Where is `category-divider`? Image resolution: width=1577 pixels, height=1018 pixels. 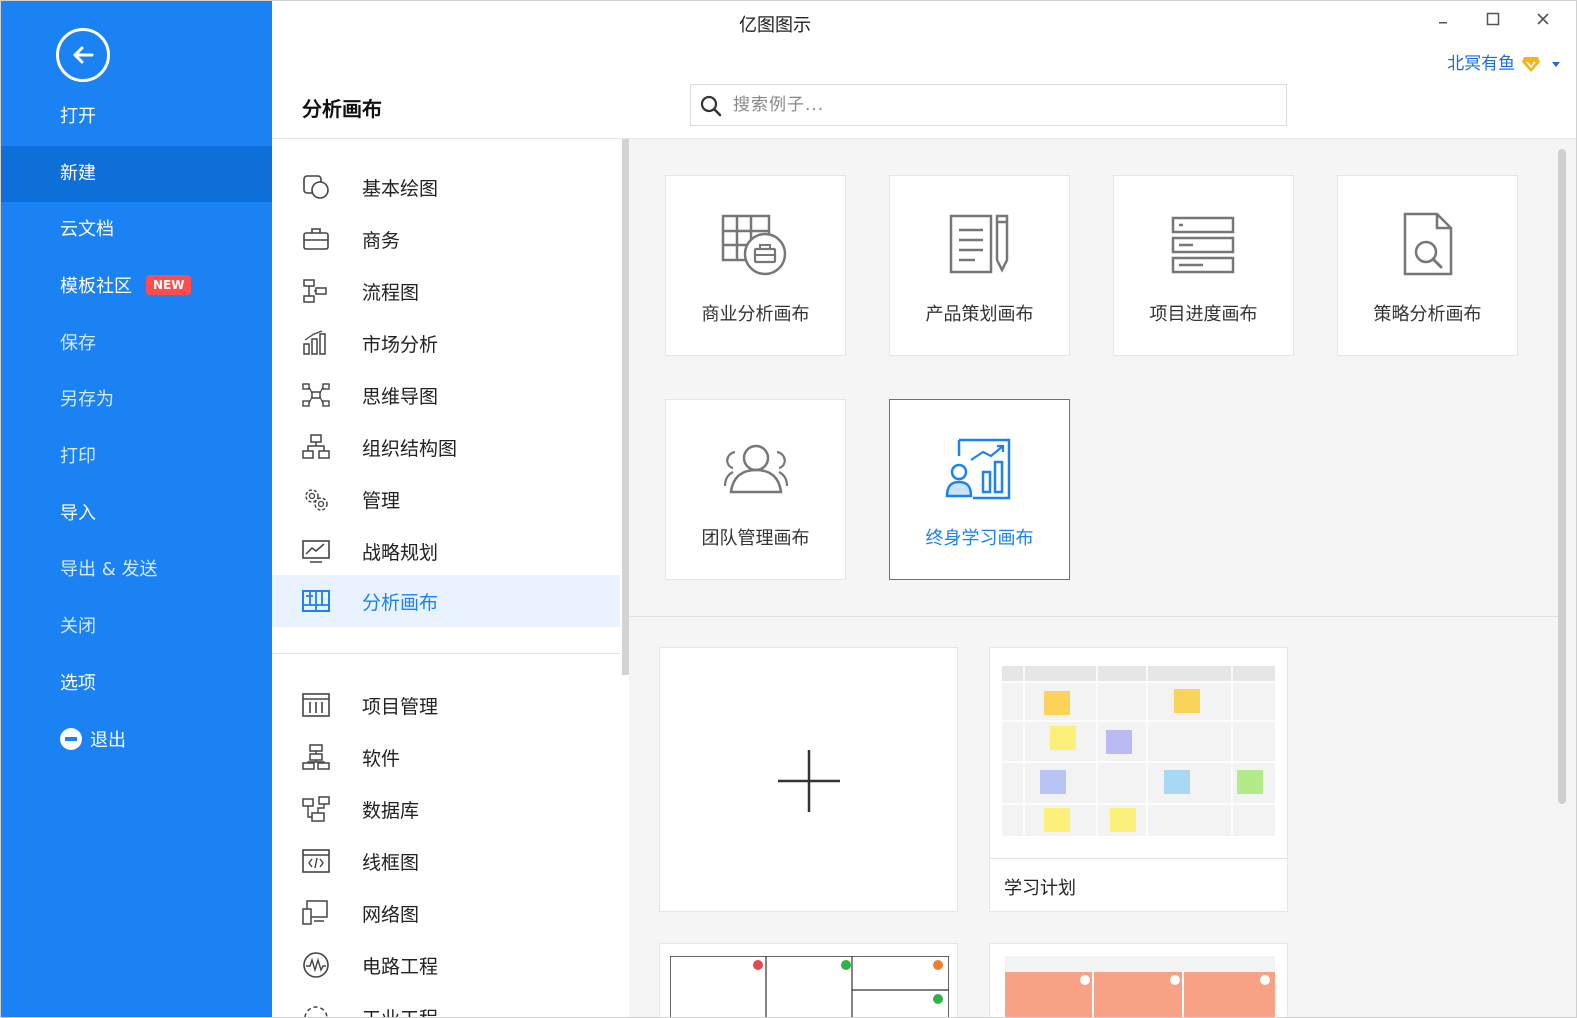
category-divider is located at coordinates (446, 653).